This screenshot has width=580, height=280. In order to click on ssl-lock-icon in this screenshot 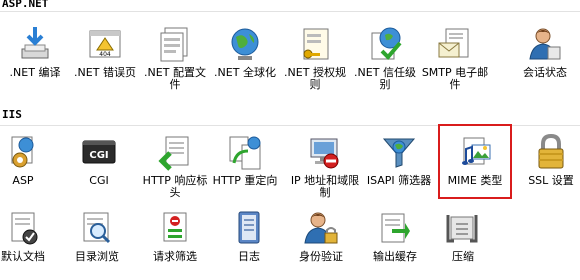, I will do `click(551, 152)`.